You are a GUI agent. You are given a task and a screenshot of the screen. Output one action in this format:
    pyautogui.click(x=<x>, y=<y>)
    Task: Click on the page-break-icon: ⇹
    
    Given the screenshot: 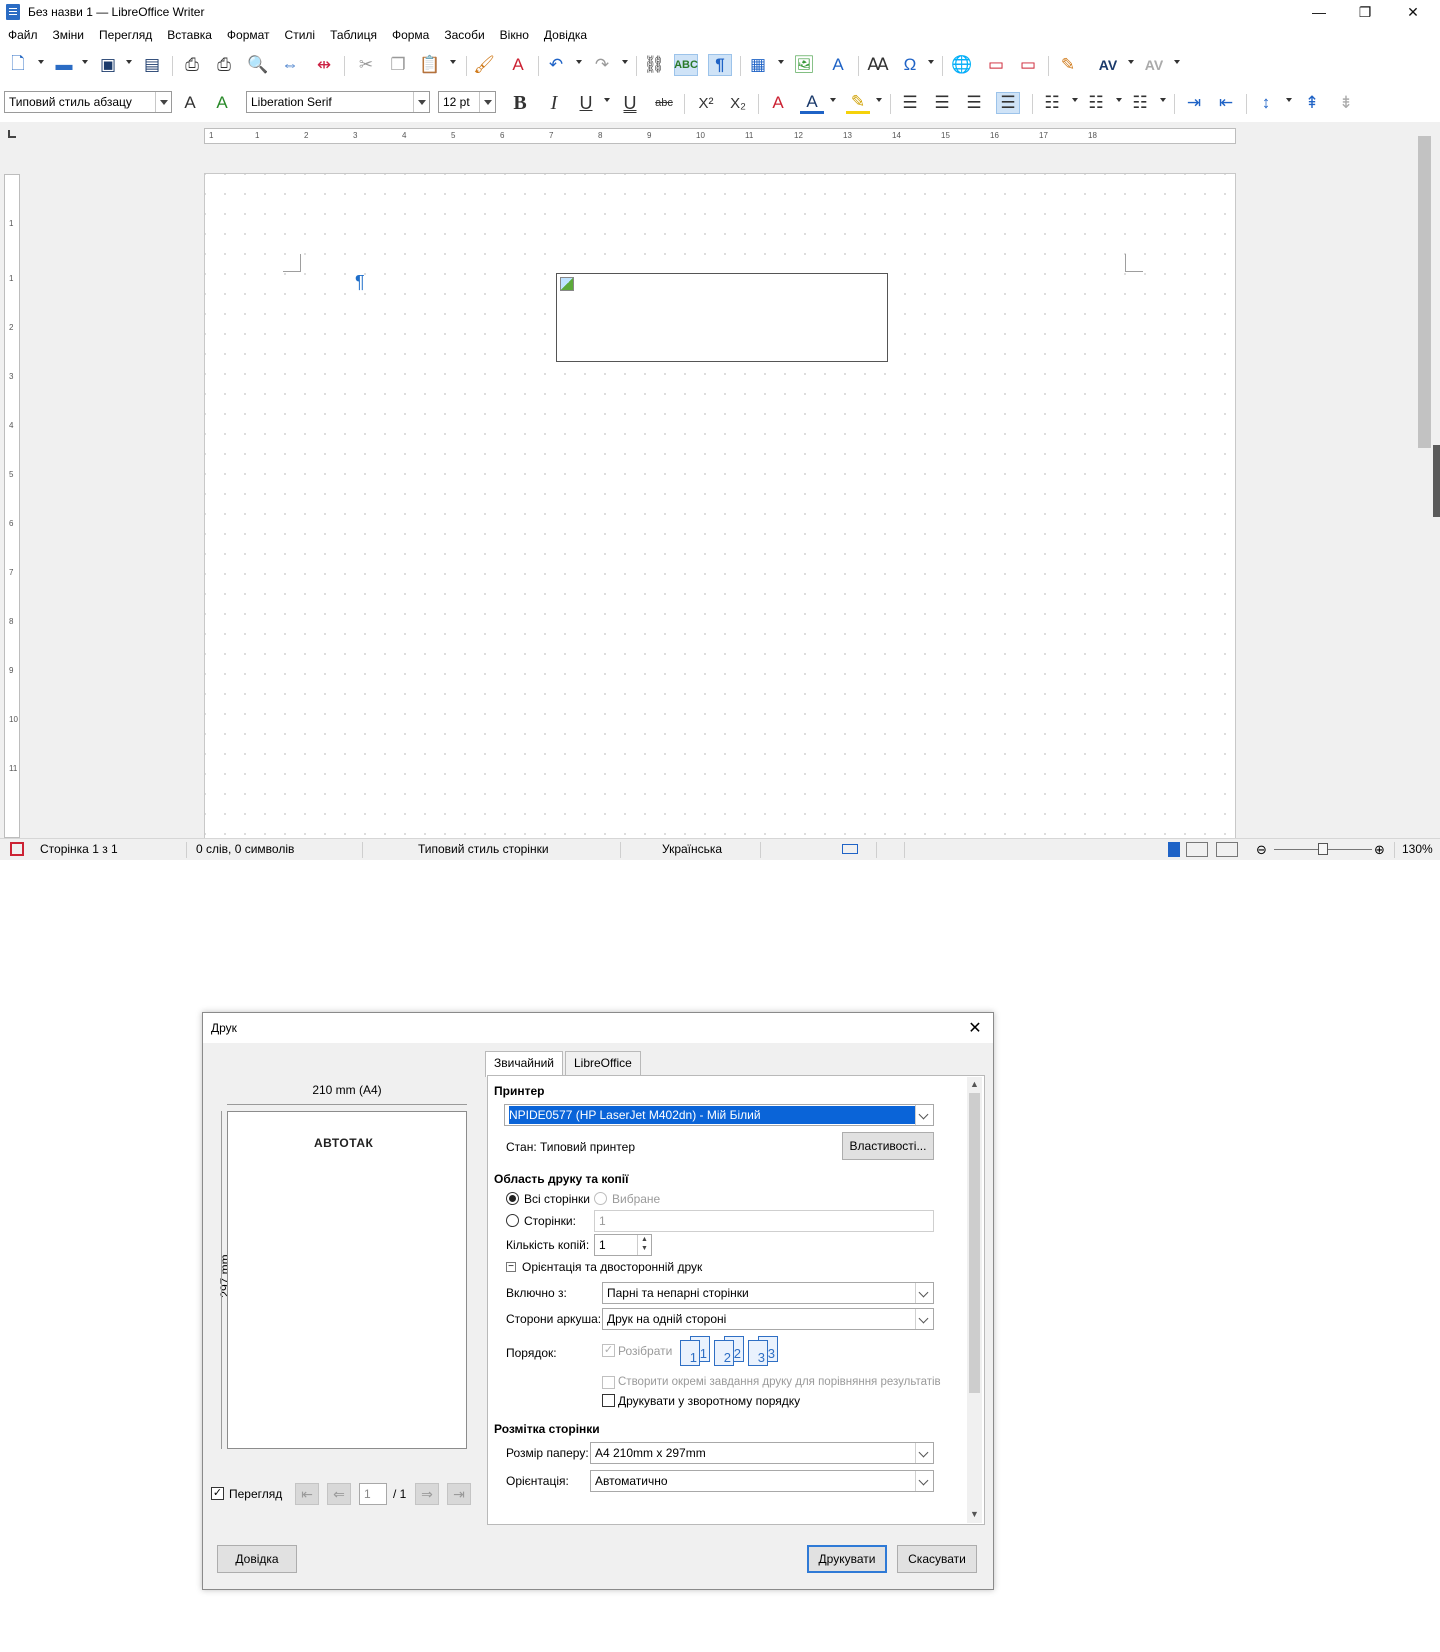 What is the action you would take?
    pyautogui.click(x=324, y=65)
    